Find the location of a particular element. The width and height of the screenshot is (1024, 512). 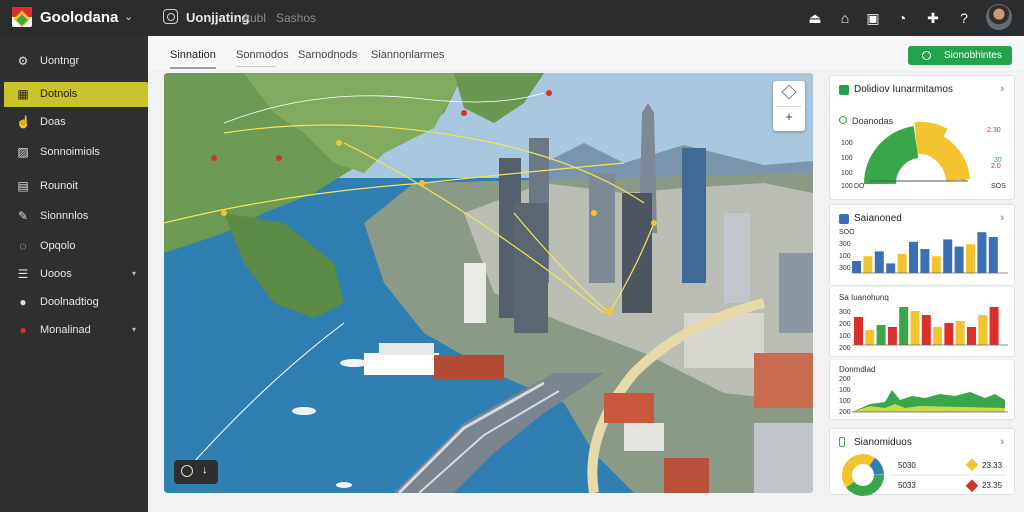

circle-icon is located at coordinates (926, 55).